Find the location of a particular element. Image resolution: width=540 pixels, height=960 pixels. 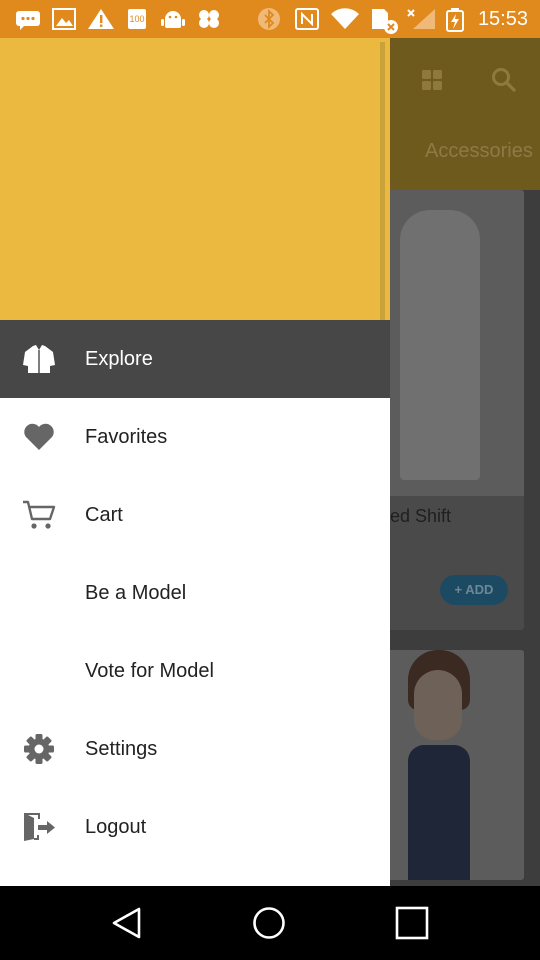

status-bar: 100 15:53 is located at coordinates (270, 19).